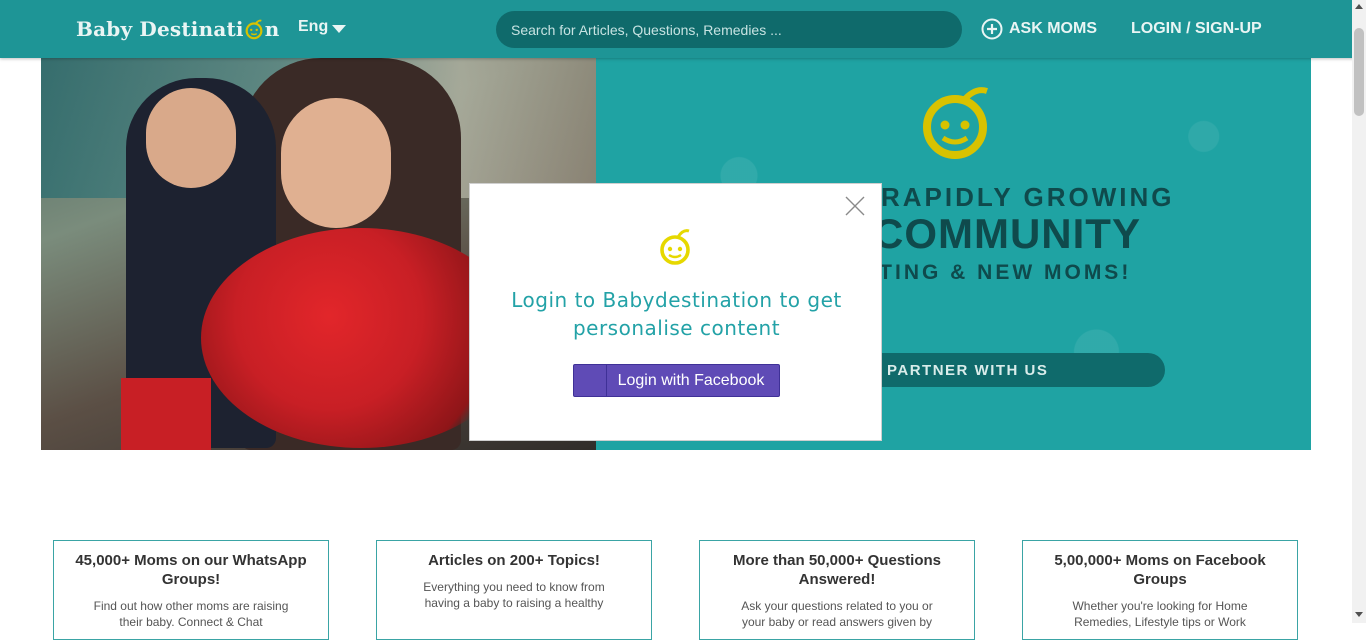 The height and width of the screenshot is (640, 1366). Describe the element at coordinates (837, 570) in the screenshot. I see `feature-card-title: More than 50,000+ Questions Answered!` at that location.